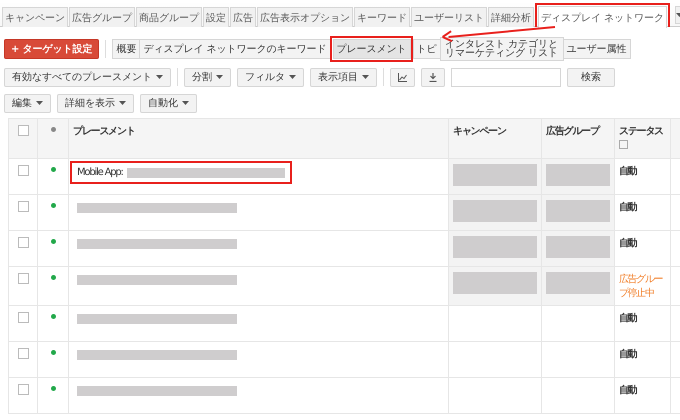  I want to click on filter-dropdown: 表示項目, so click(343, 77).